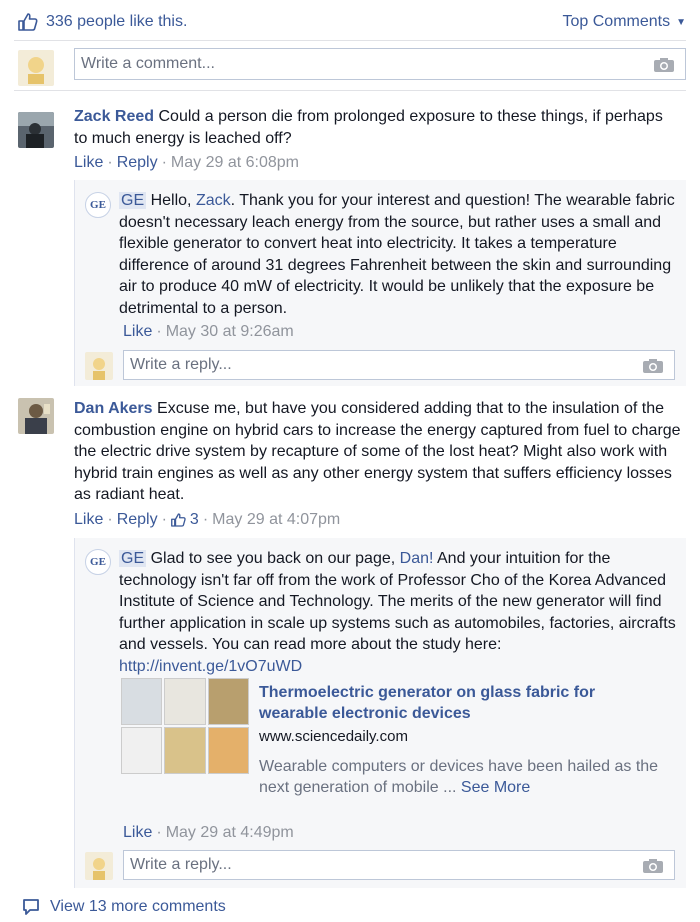 The width and height of the screenshot is (700, 922). Describe the element at coordinates (185, 726) in the screenshot. I see `preview-image` at that location.